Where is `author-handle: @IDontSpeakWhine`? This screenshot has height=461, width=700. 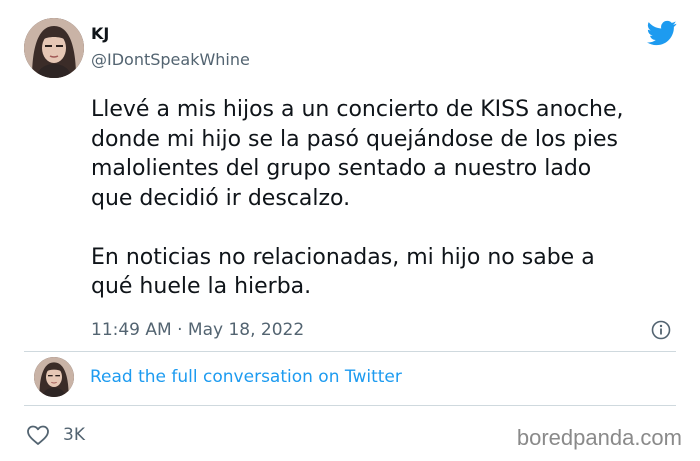
author-handle: @IDontSpeakWhine is located at coordinates (170, 59).